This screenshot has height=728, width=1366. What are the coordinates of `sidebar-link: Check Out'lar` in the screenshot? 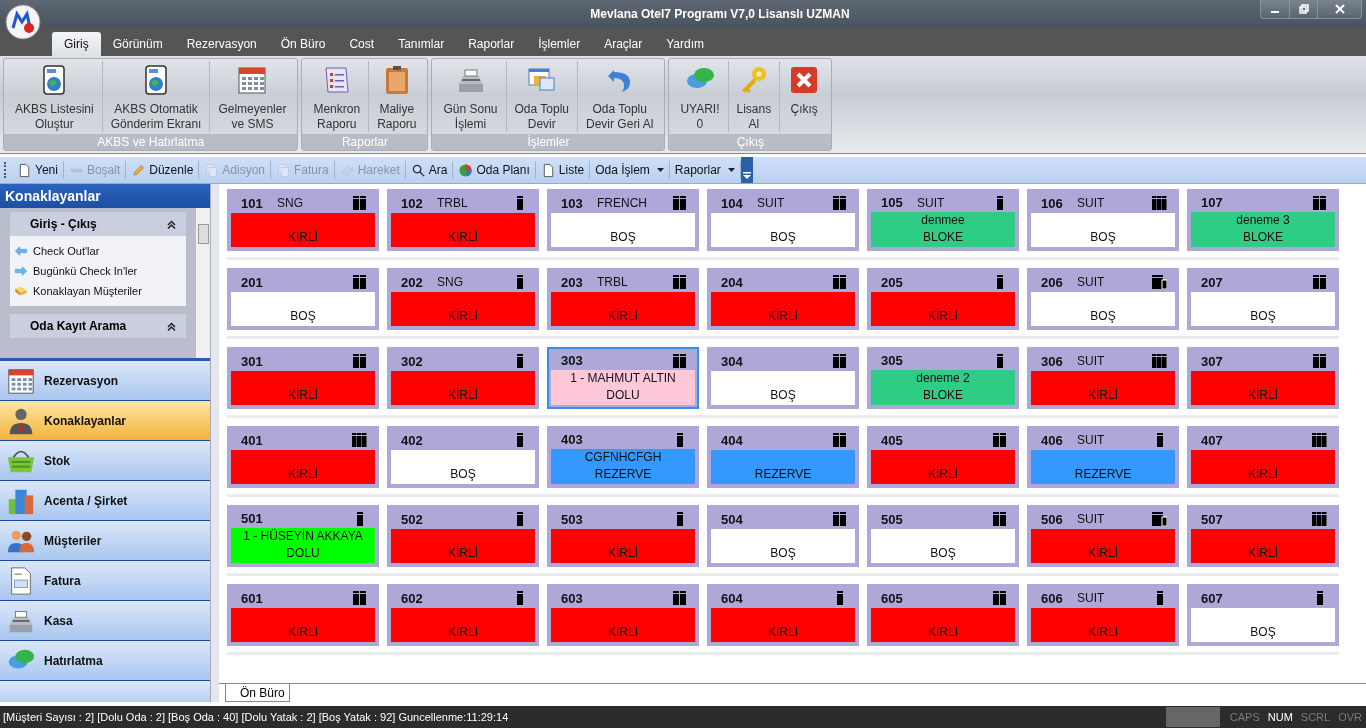 It's located at (98, 251).